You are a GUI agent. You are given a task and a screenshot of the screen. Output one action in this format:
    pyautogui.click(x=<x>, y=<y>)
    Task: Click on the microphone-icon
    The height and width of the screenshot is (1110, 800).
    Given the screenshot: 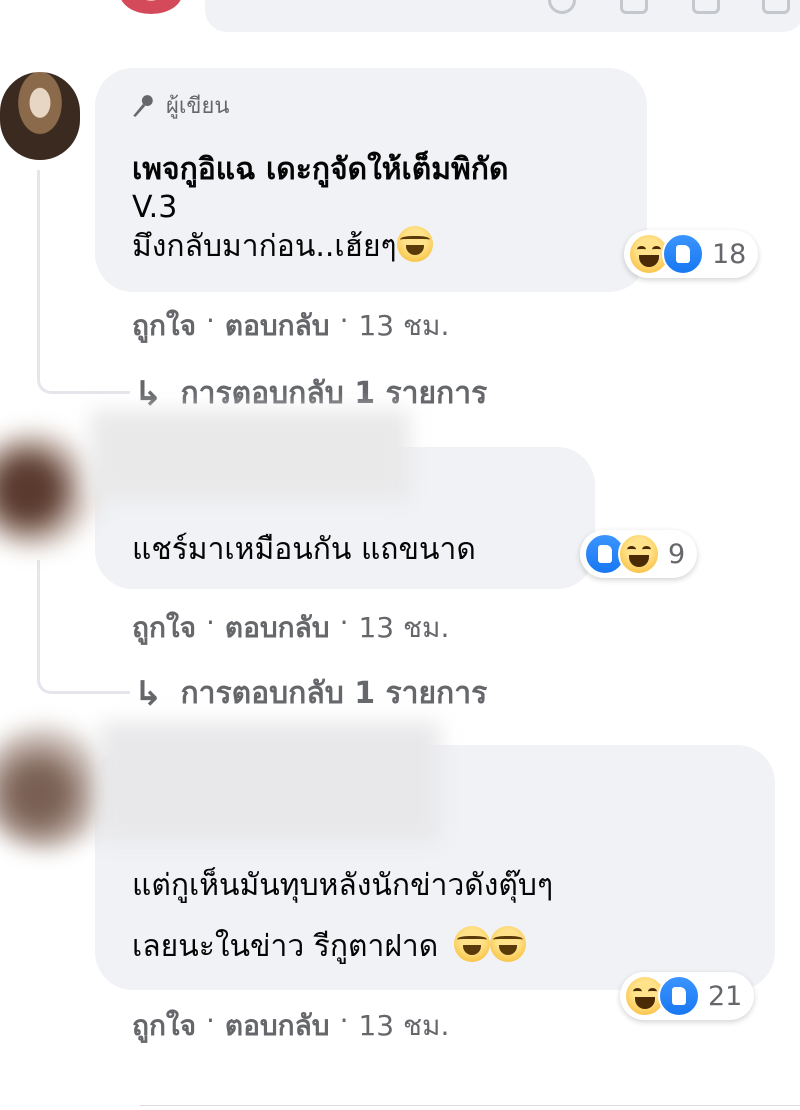 What is the action you would take?
    pyautogui.click(x=143, y=105)
    